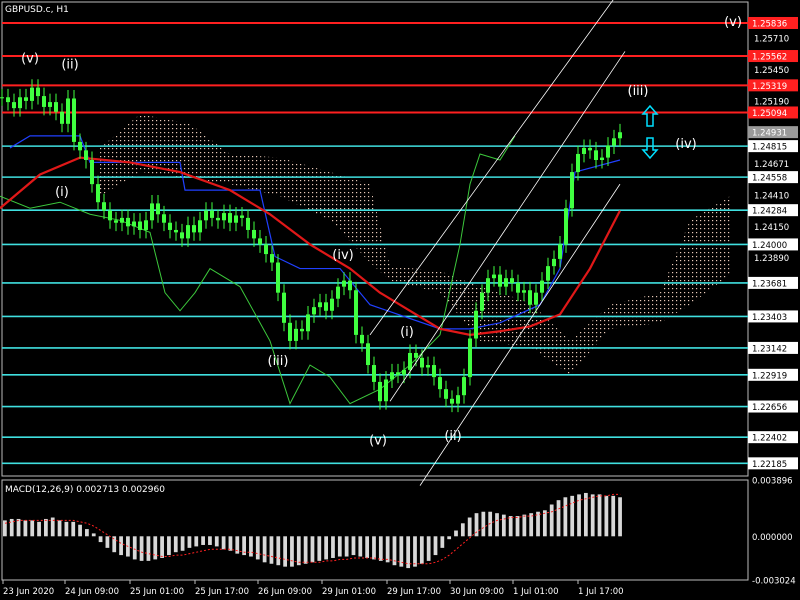 Image resolution: width=800 pixels, height=600 pixels. I want to click on macd-tick-label: 0.000000, so click(772, 538).